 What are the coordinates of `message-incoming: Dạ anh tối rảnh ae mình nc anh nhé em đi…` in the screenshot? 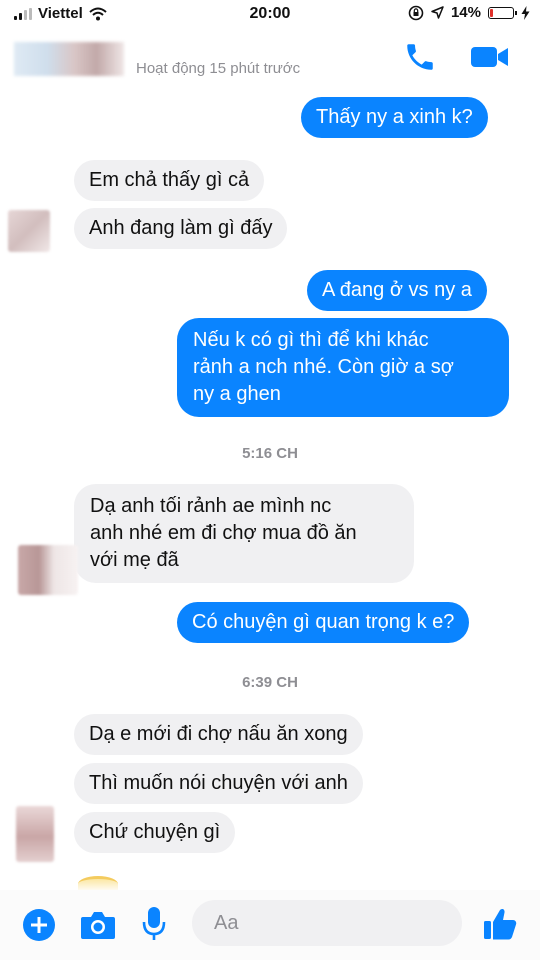 It's located at (244, 533).